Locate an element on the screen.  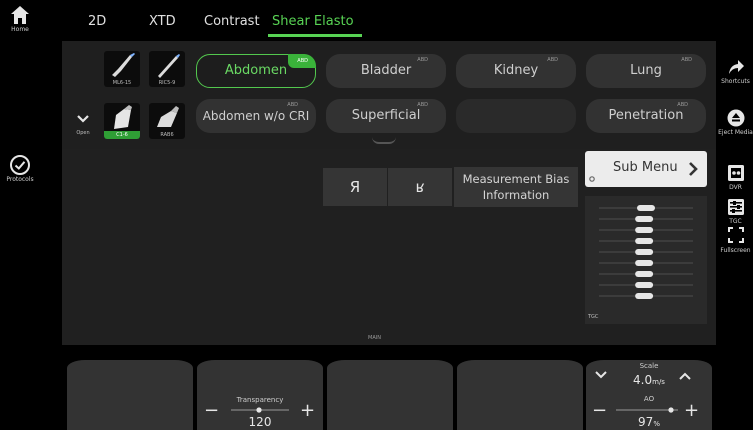
ao-slider is located at coordinates (647, 410).